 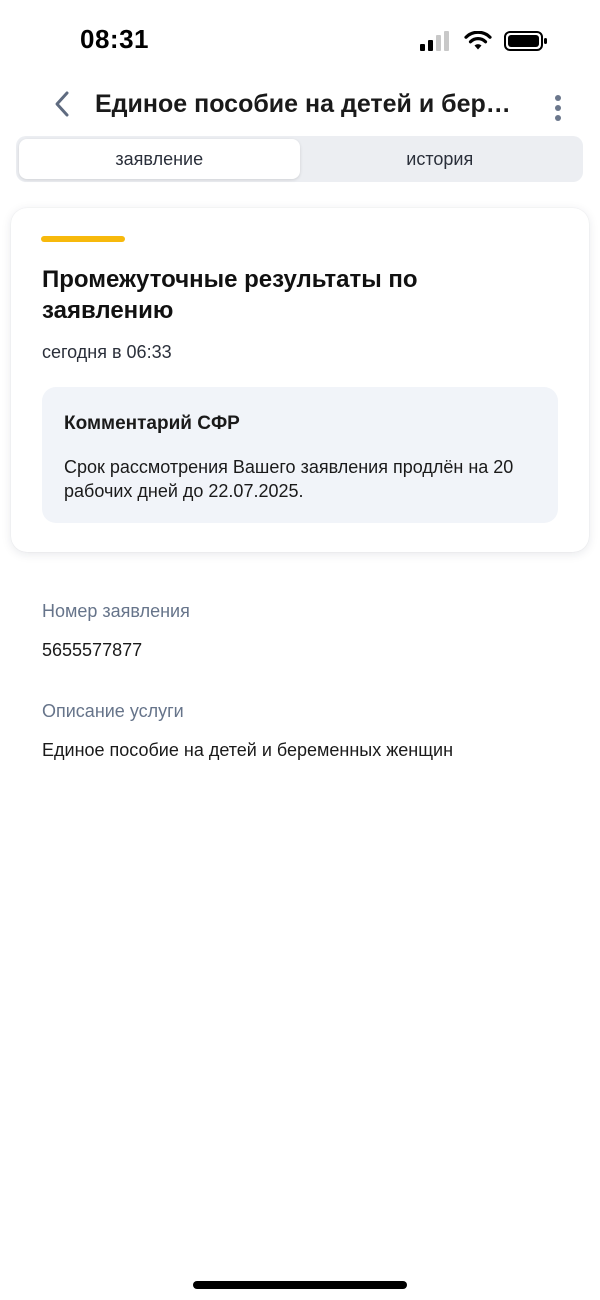 What do you see at coordinates (159, 159) in the screenshot?
I see `tab-application: заявление` at bounding box center [159, 159].